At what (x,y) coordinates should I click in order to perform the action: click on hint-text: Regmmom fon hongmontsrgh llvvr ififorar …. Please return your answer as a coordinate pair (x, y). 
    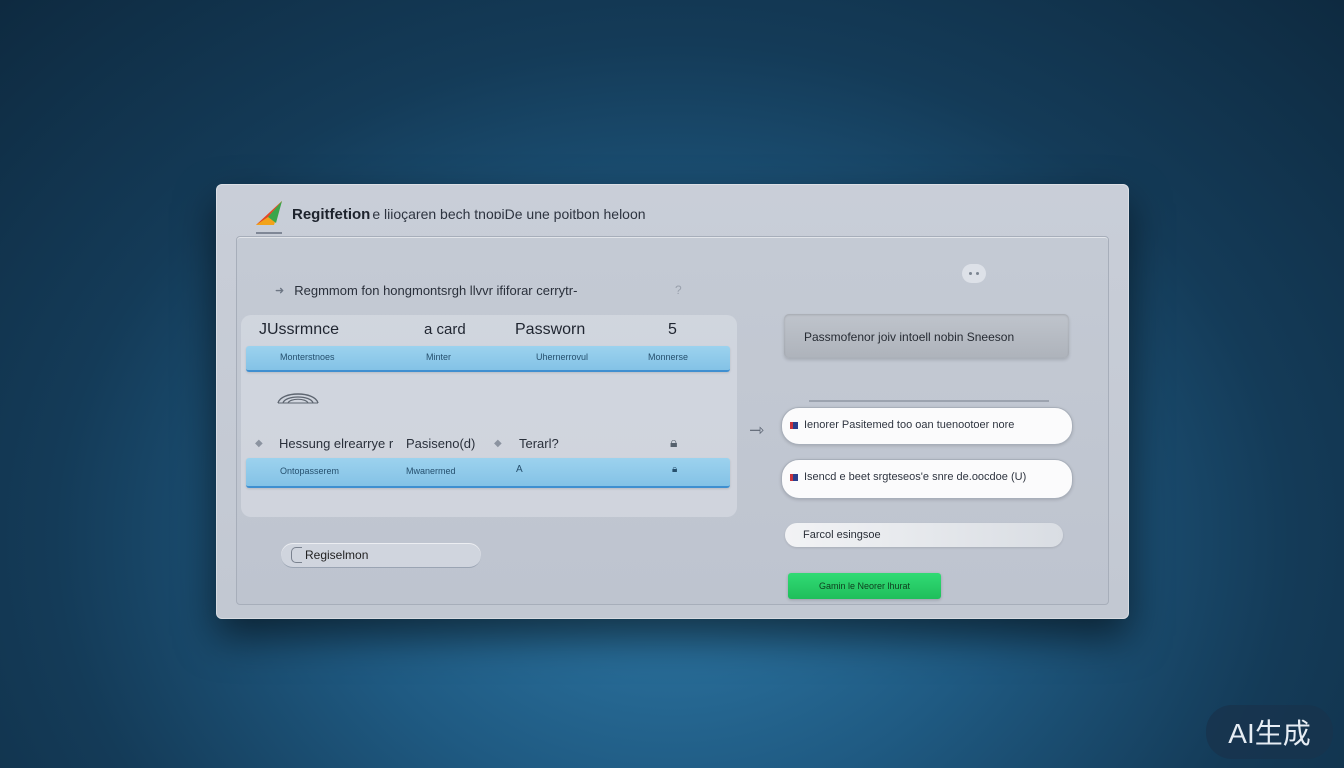
    Looking at the image, I should click on (436, 290).